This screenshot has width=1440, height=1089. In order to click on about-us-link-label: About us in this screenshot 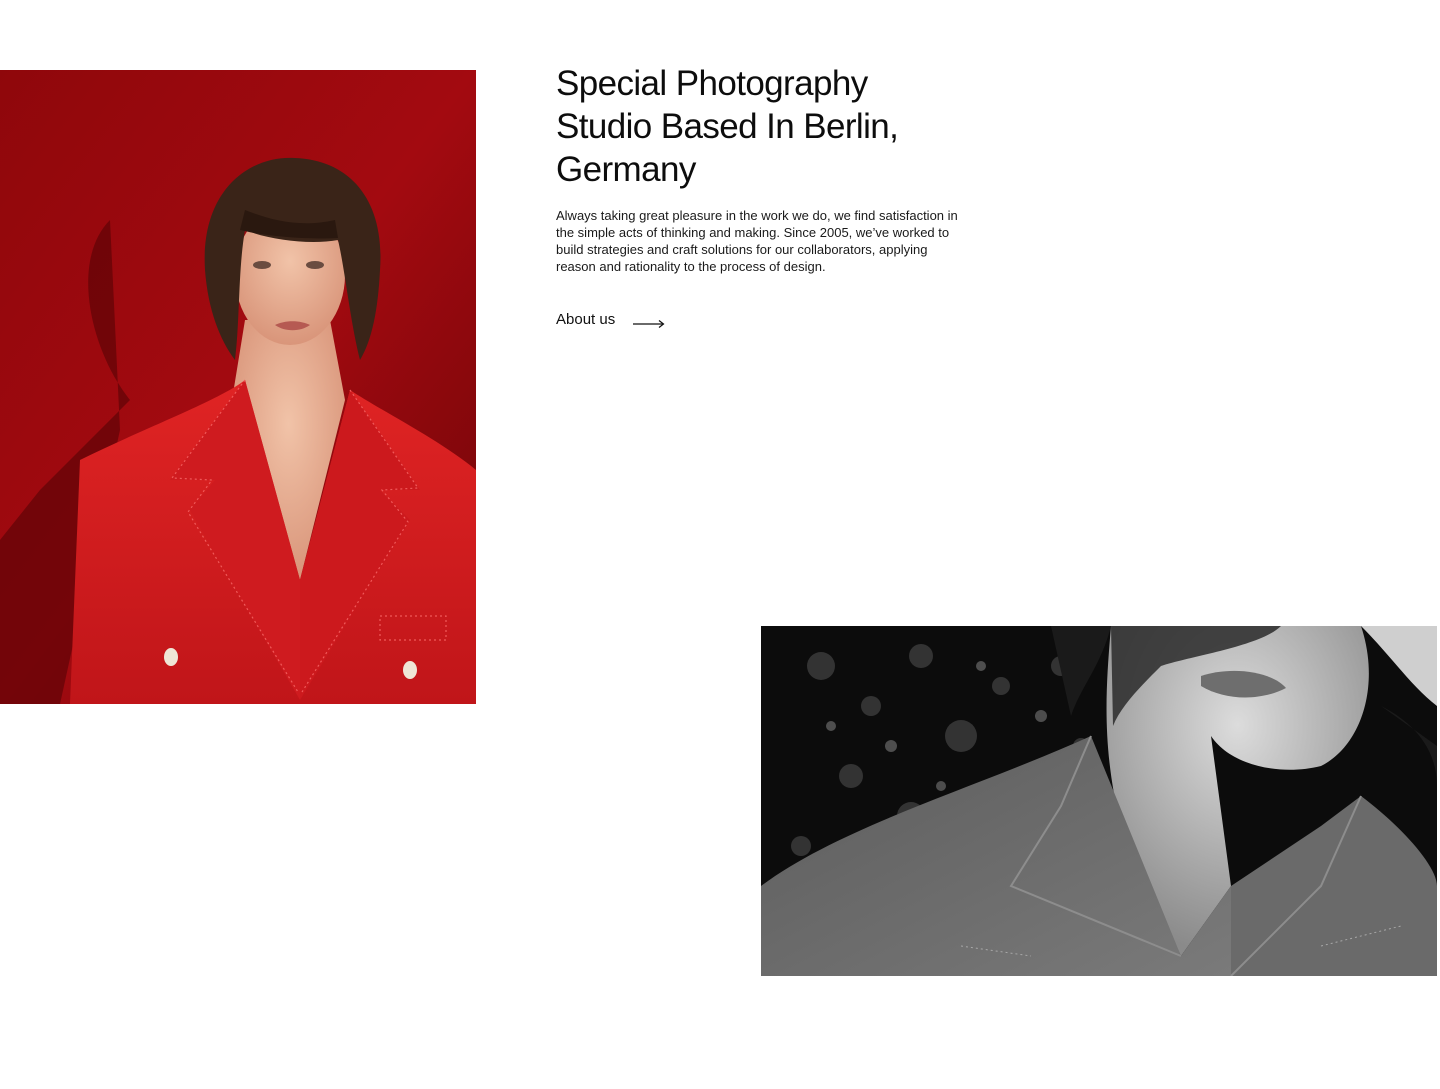, I will do `click(586, 319)`.